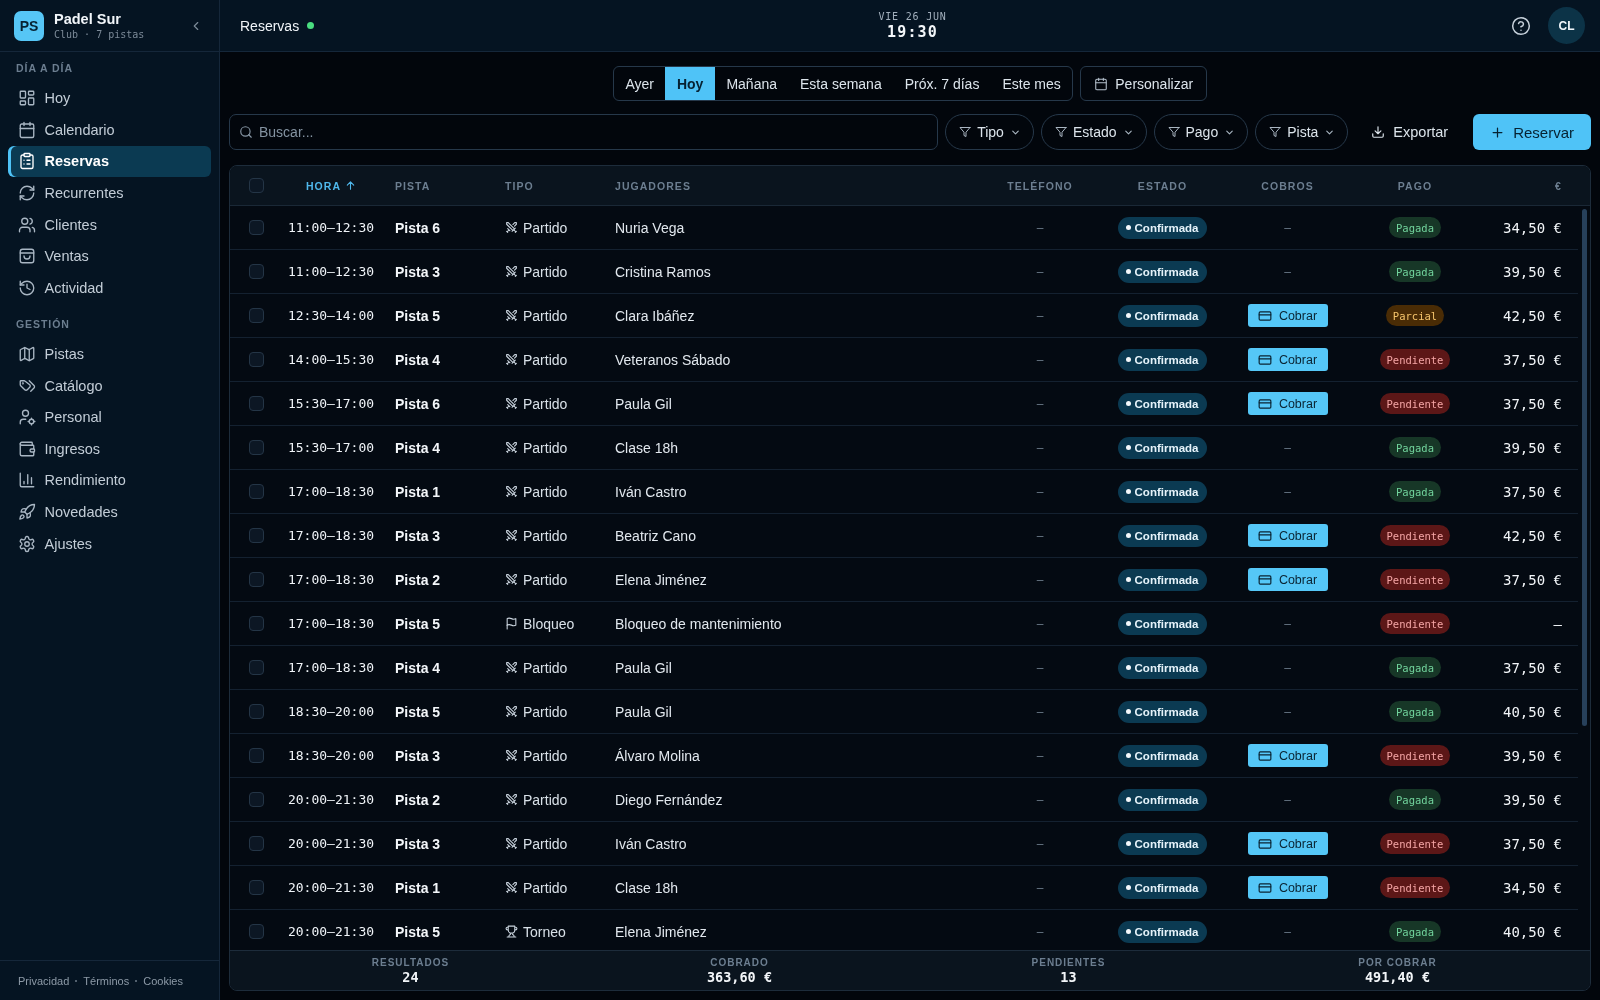 This screenshot has width=1600, height=1000. What do you see at coordinates (653, 185) in the screenshot?
I see `column-header: JUGADORES` at bounding box center [653, 185].